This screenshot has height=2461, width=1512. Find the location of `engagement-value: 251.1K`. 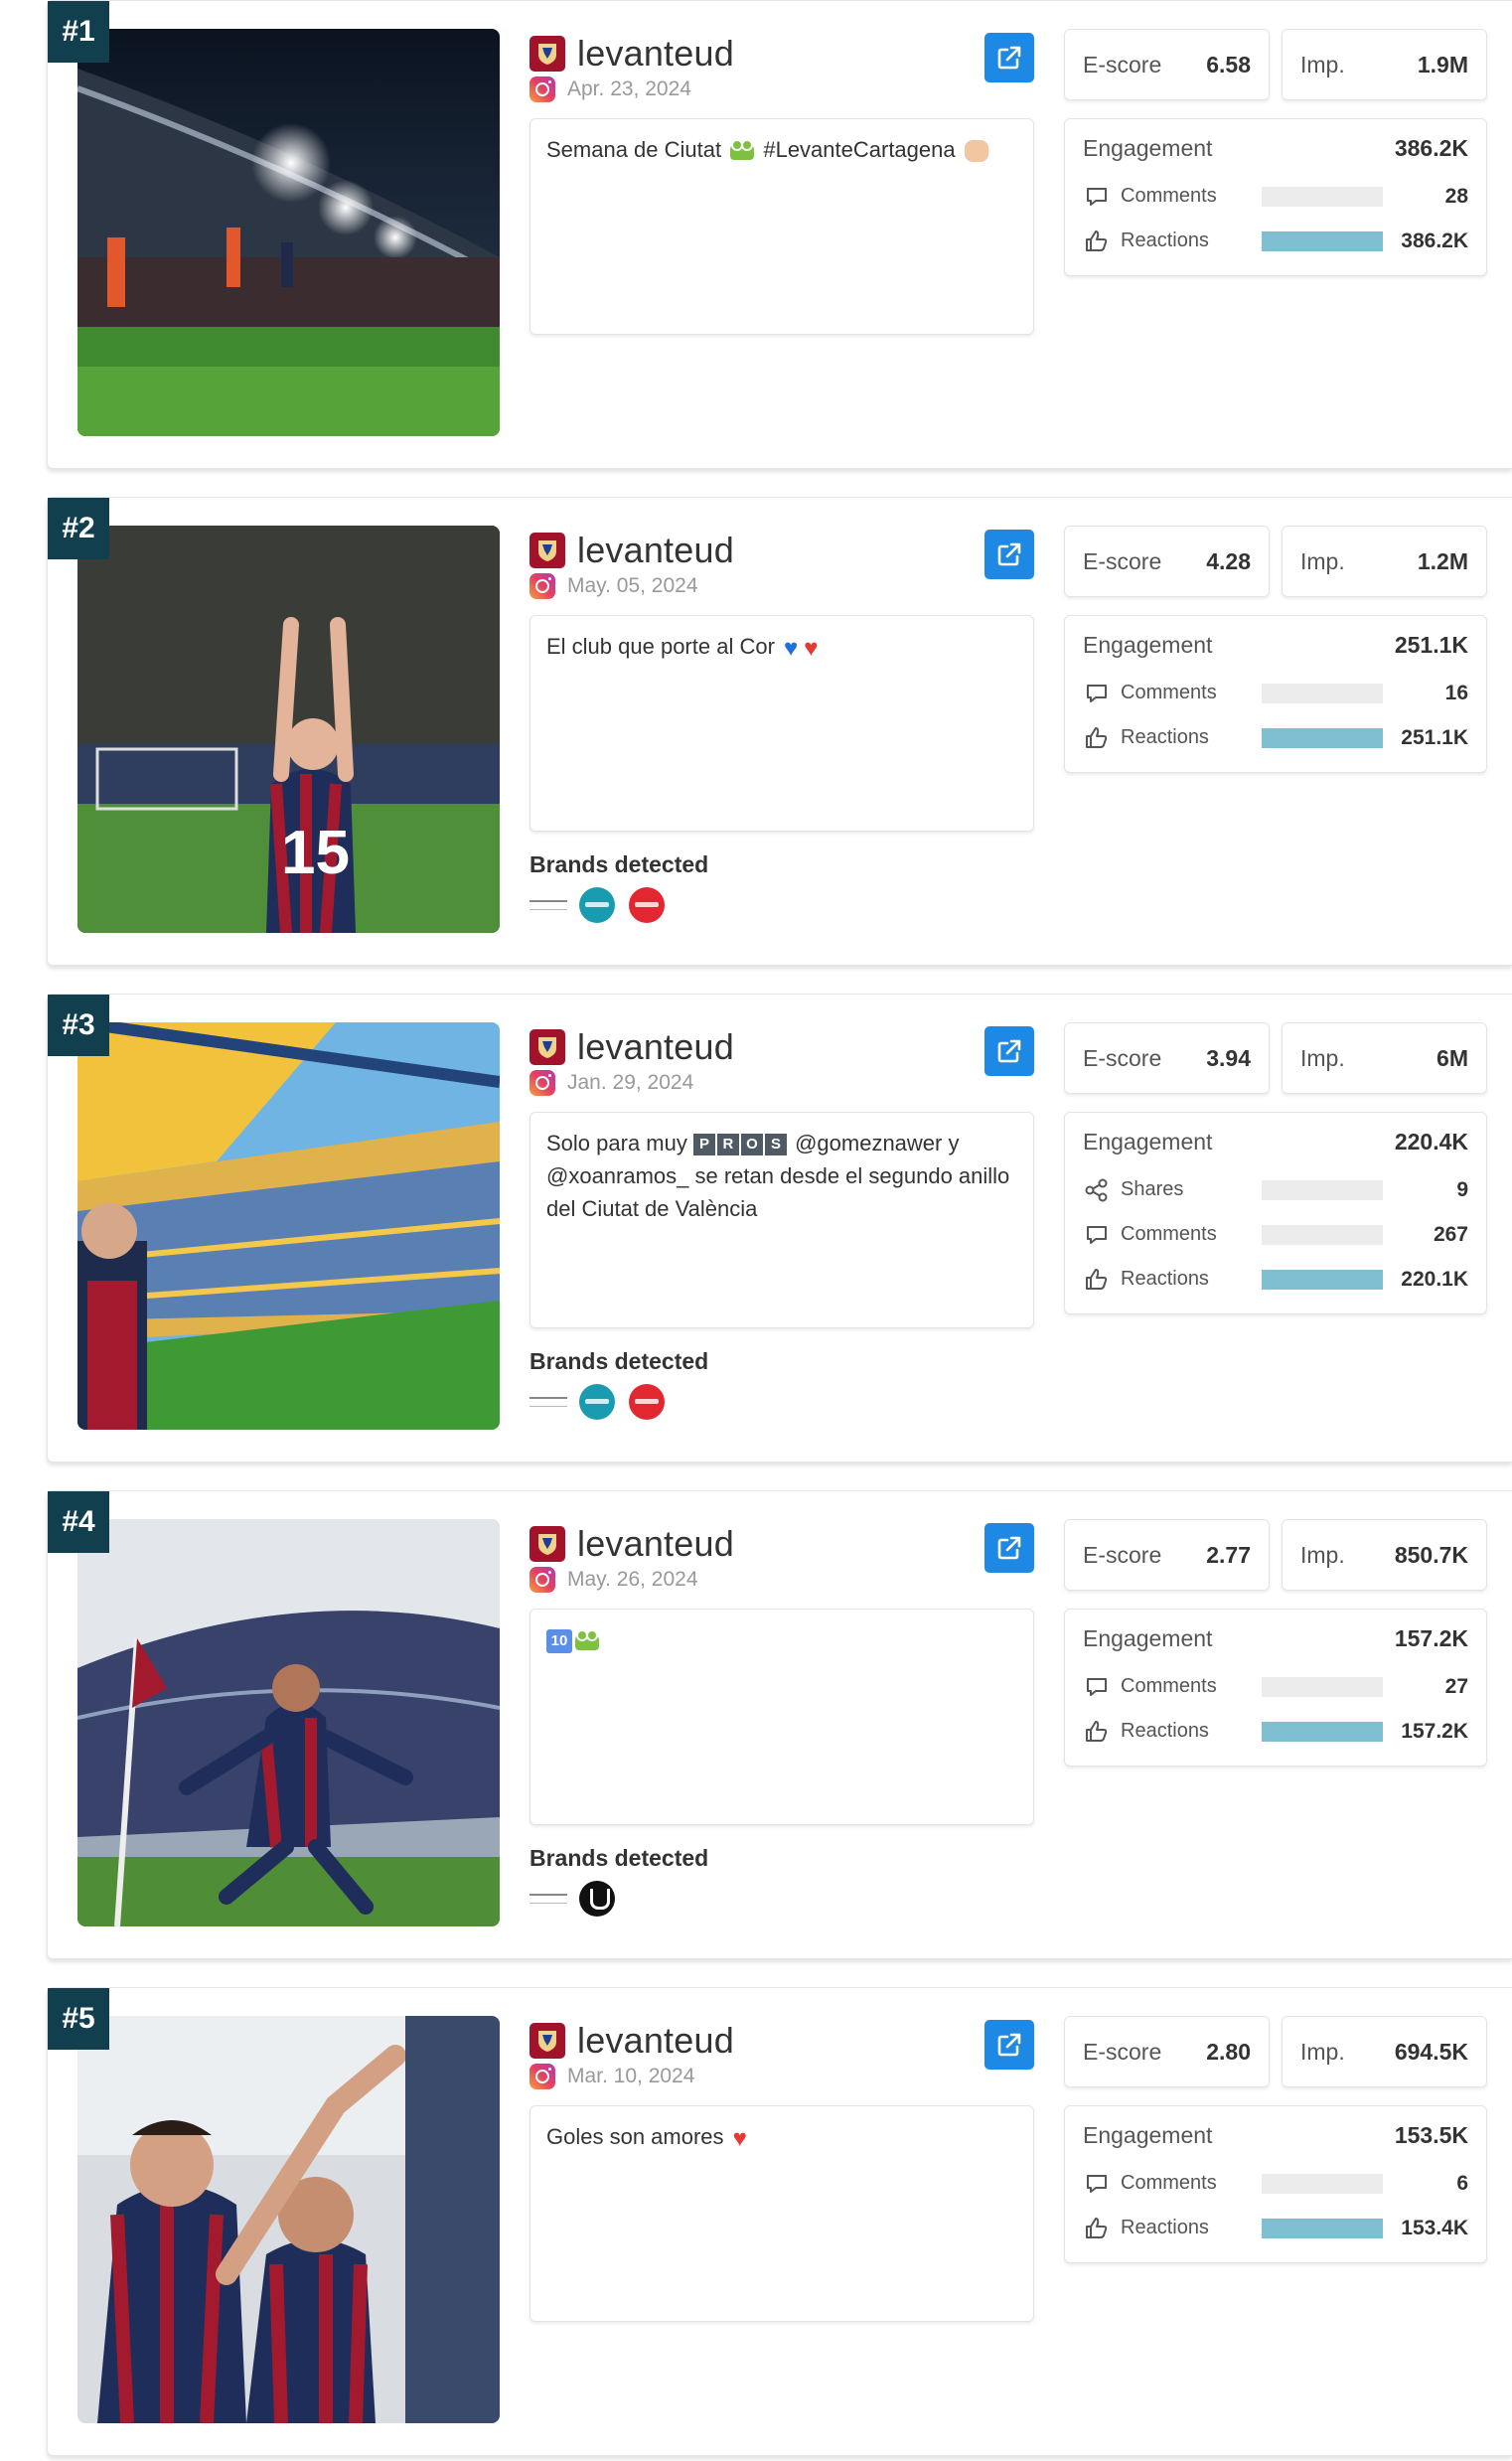

engagement-value: 251.1K is located at coordinates (1431, 645).